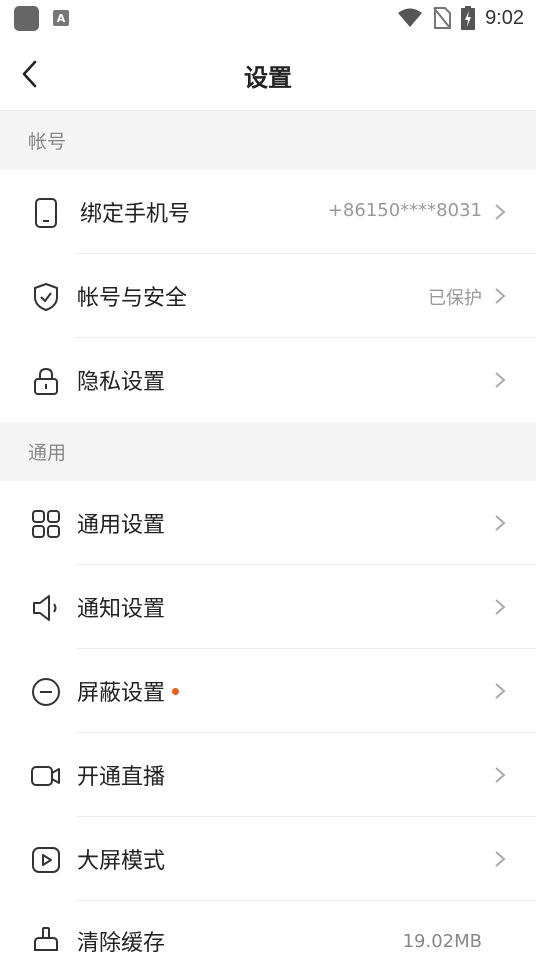 The width and height of the screenshot is (536, 953). What do you see at coordinates (268, 451) in the screenshot?
I see `section-header-general: 通用` at bounding box center [268, 451].